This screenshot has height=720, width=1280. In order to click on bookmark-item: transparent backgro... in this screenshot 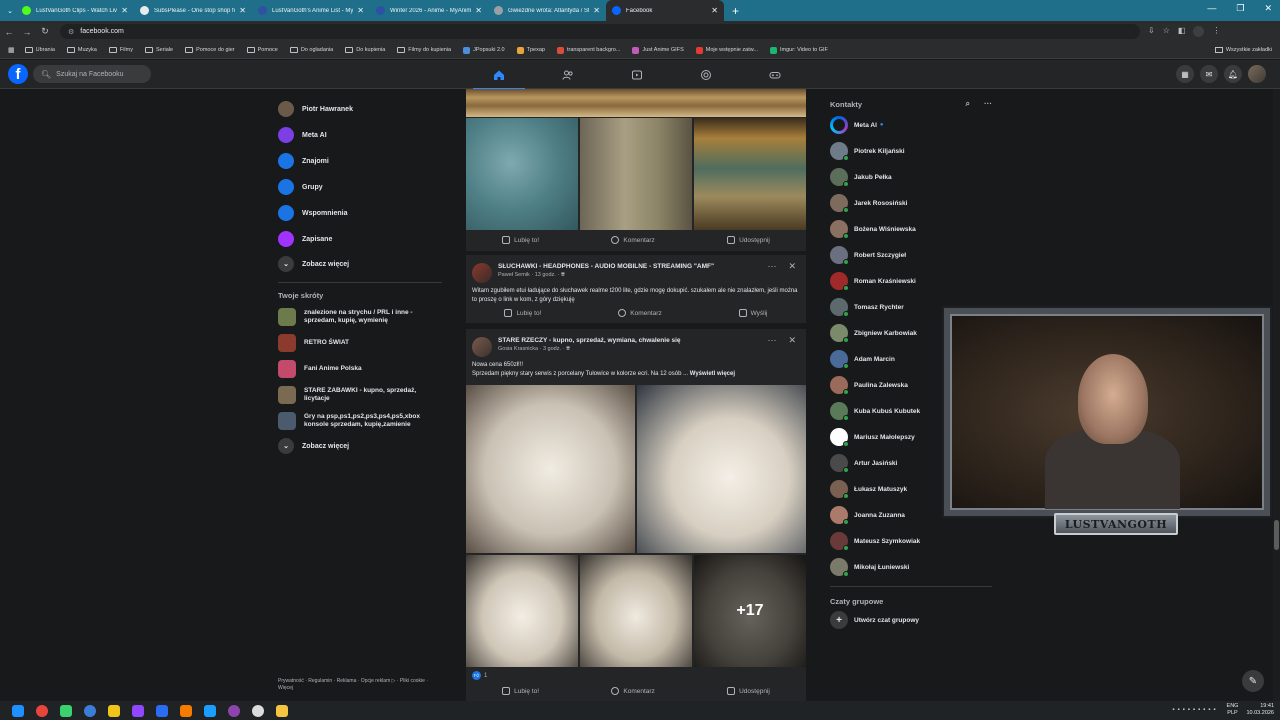, I will do `click(588, 50)`.